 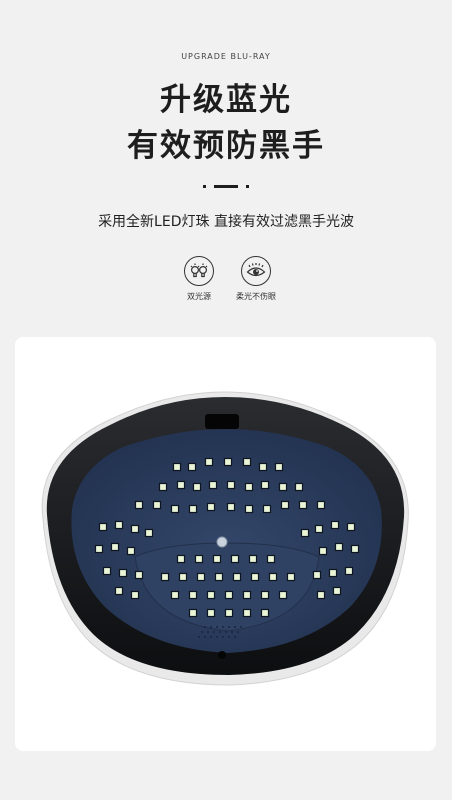 What do you see at coordinates (222, 542) in the screenshot?
I see `lamp-sensor` at bounding box center [222, 542].